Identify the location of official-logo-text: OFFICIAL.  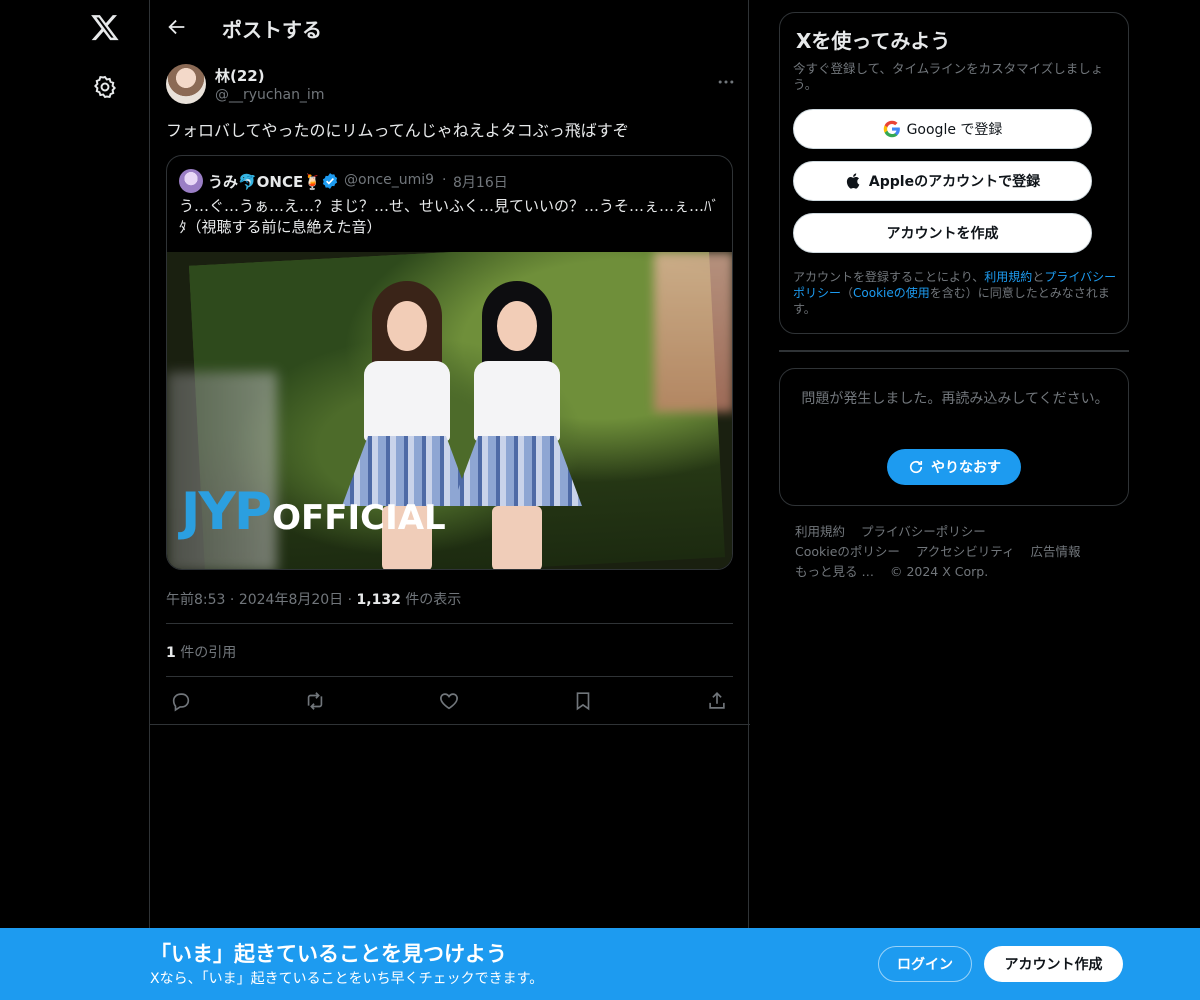
(359, 518).